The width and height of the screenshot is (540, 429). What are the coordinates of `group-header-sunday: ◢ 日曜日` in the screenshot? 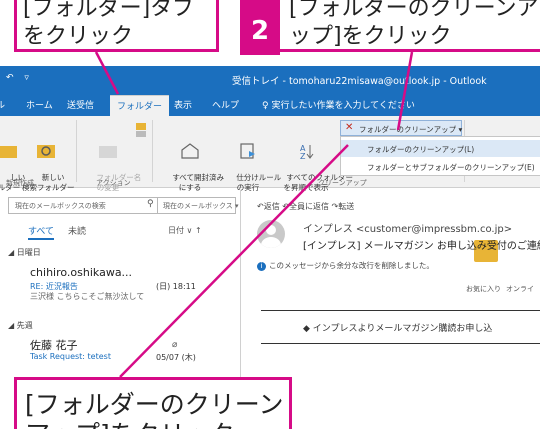 It's located at (122, 254).